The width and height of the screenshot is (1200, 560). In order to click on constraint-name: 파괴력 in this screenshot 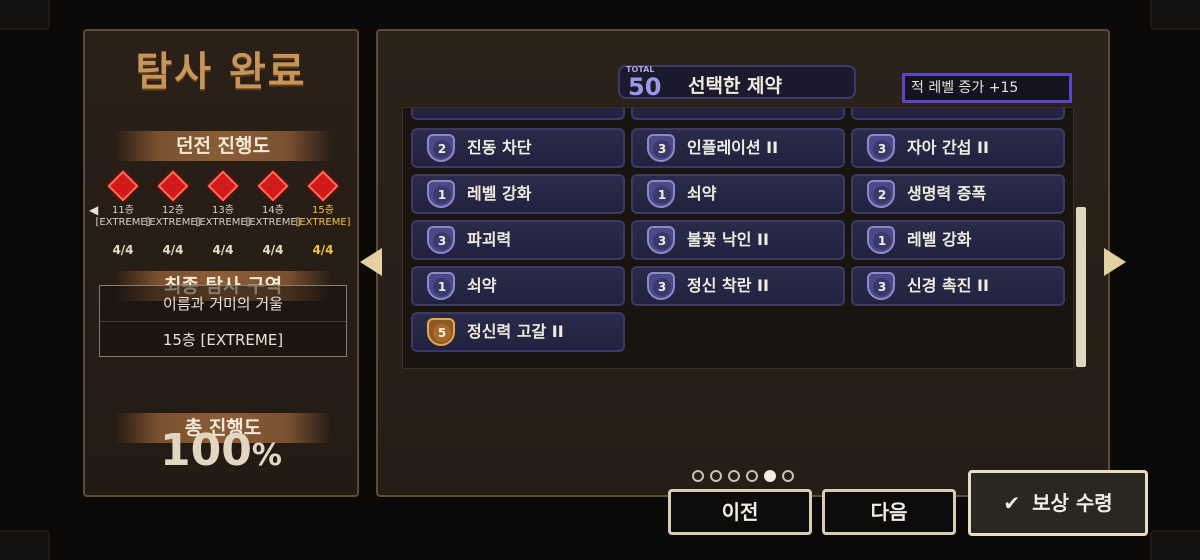, I will do `click(489, 239)`.